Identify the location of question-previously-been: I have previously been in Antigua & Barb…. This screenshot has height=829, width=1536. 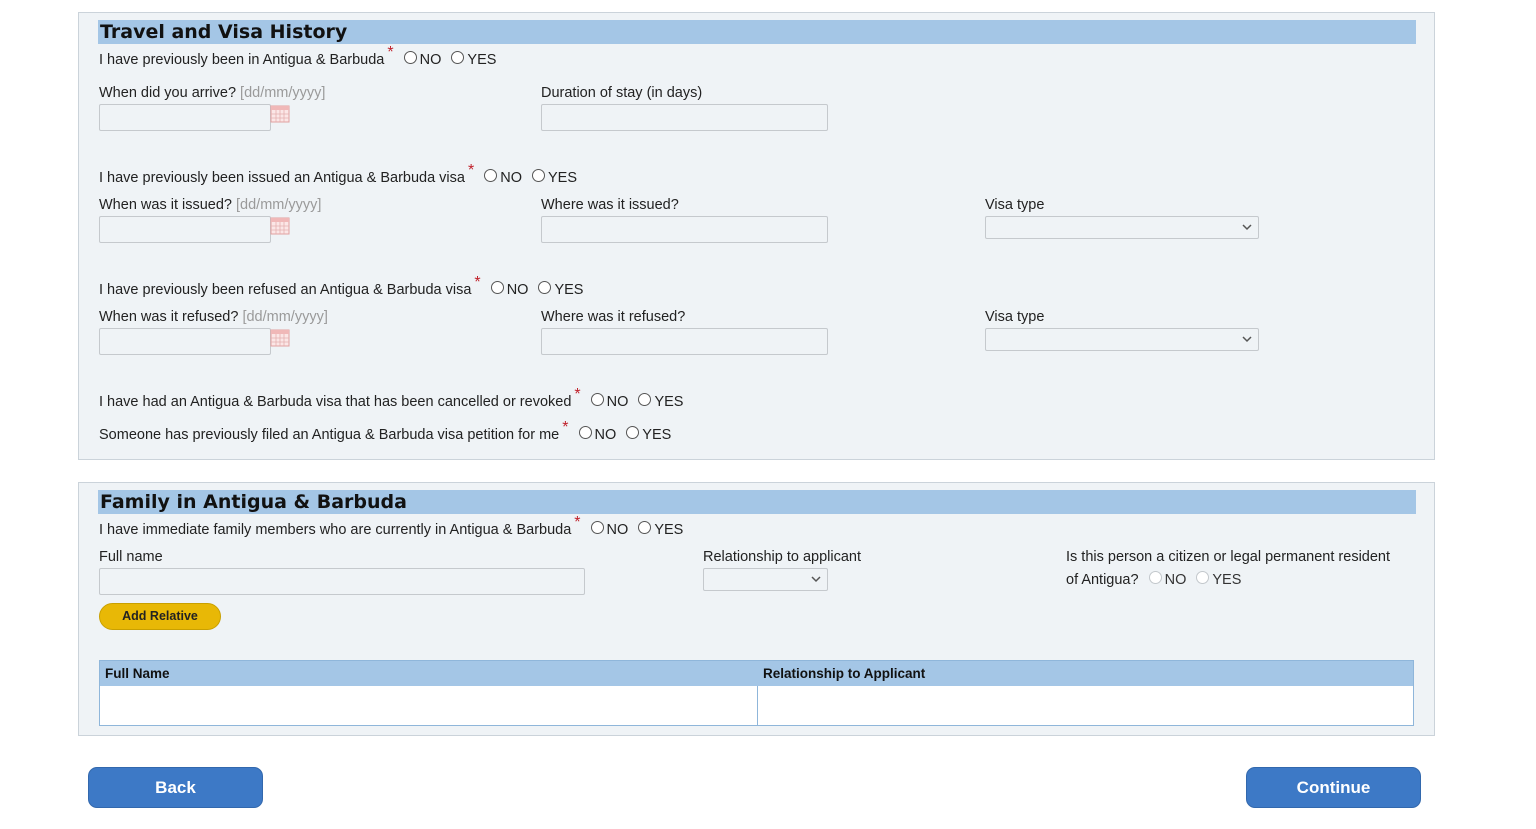
(298, 56).